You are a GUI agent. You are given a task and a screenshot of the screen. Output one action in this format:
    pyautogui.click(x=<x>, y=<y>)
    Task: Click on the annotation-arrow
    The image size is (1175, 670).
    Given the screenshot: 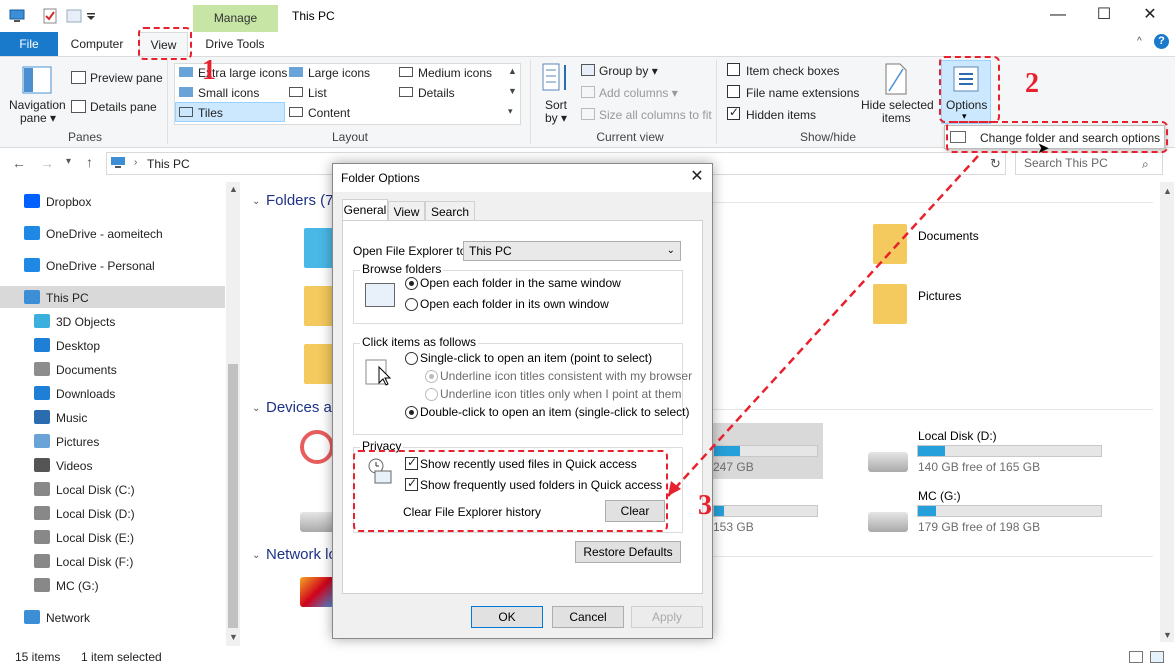 What is the action you would take?
    pyautogui.click(x=823, y=326)
    